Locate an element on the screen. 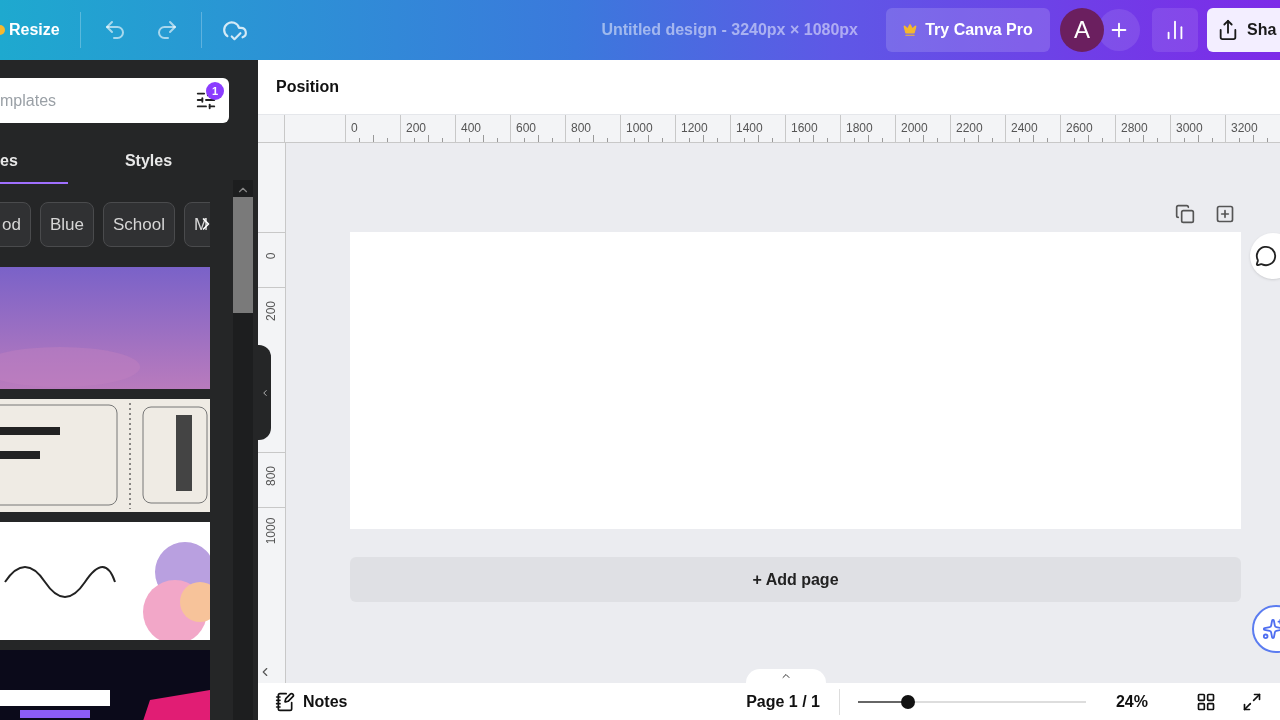 This screenshot has width=1280, height=720. zoom-reading: 24% is located at coordinates (1131, 701).